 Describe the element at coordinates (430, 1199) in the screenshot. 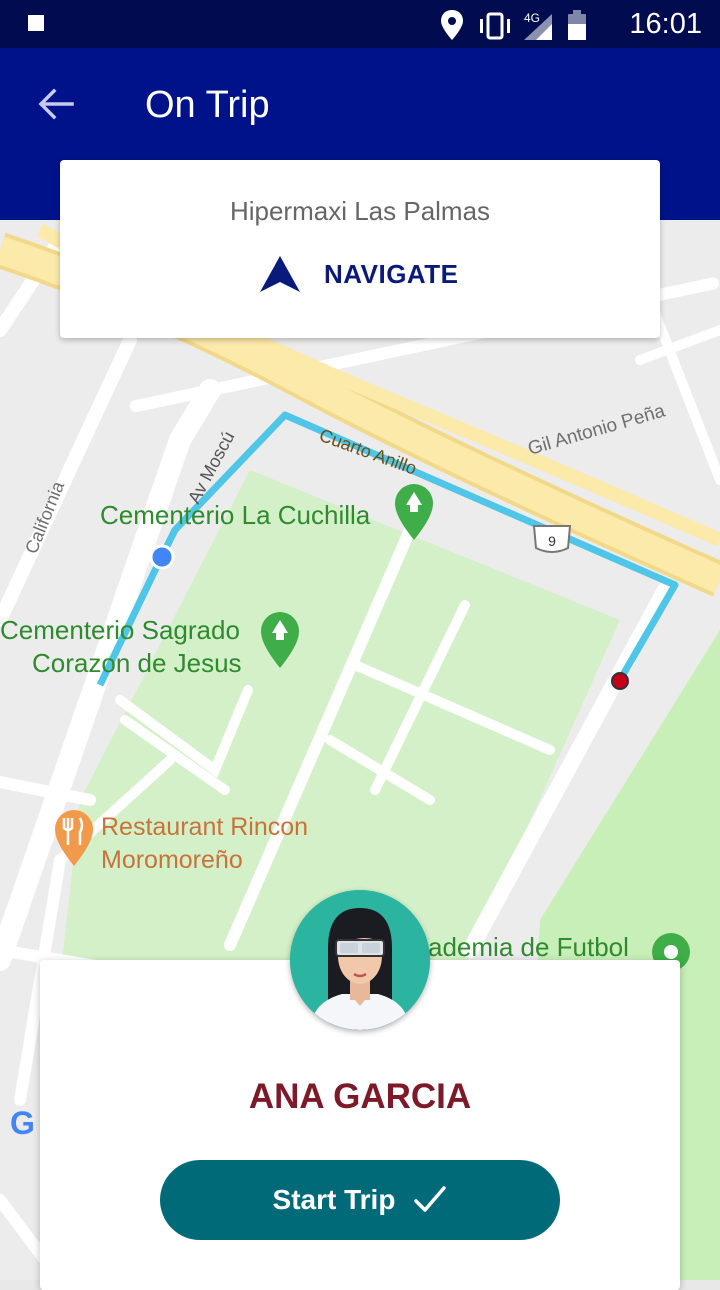

I see `check-icon` at that location.